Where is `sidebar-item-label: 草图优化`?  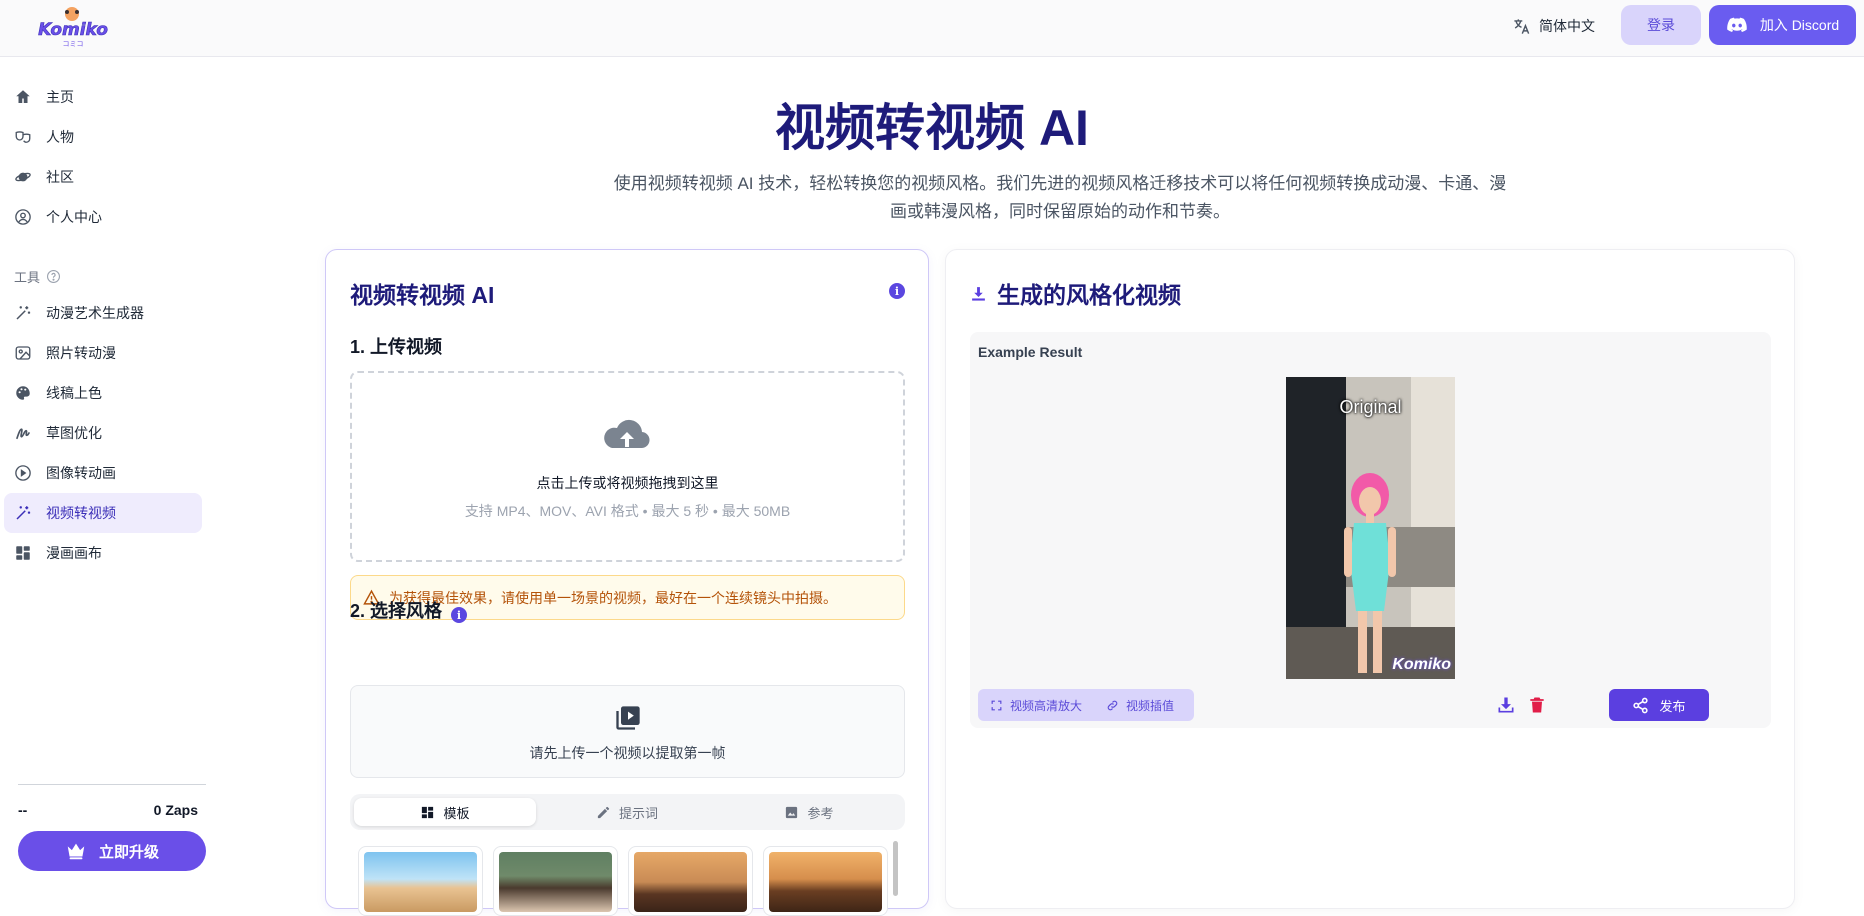 sidebar-item-label: 草图优化 is located at coordinates (74, 433).